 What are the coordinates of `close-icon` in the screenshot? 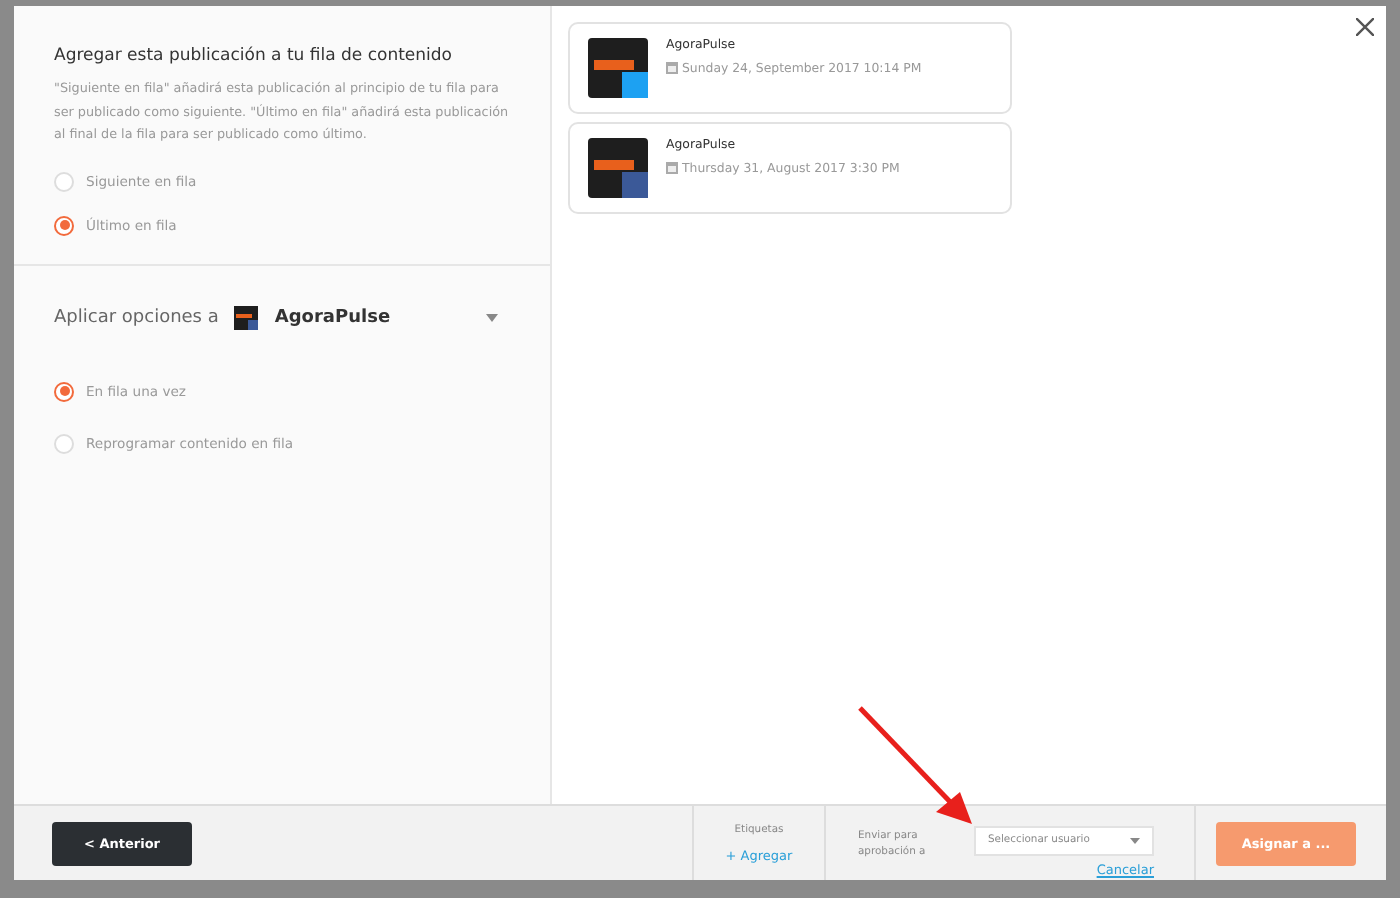 It's located at (1365, 27).